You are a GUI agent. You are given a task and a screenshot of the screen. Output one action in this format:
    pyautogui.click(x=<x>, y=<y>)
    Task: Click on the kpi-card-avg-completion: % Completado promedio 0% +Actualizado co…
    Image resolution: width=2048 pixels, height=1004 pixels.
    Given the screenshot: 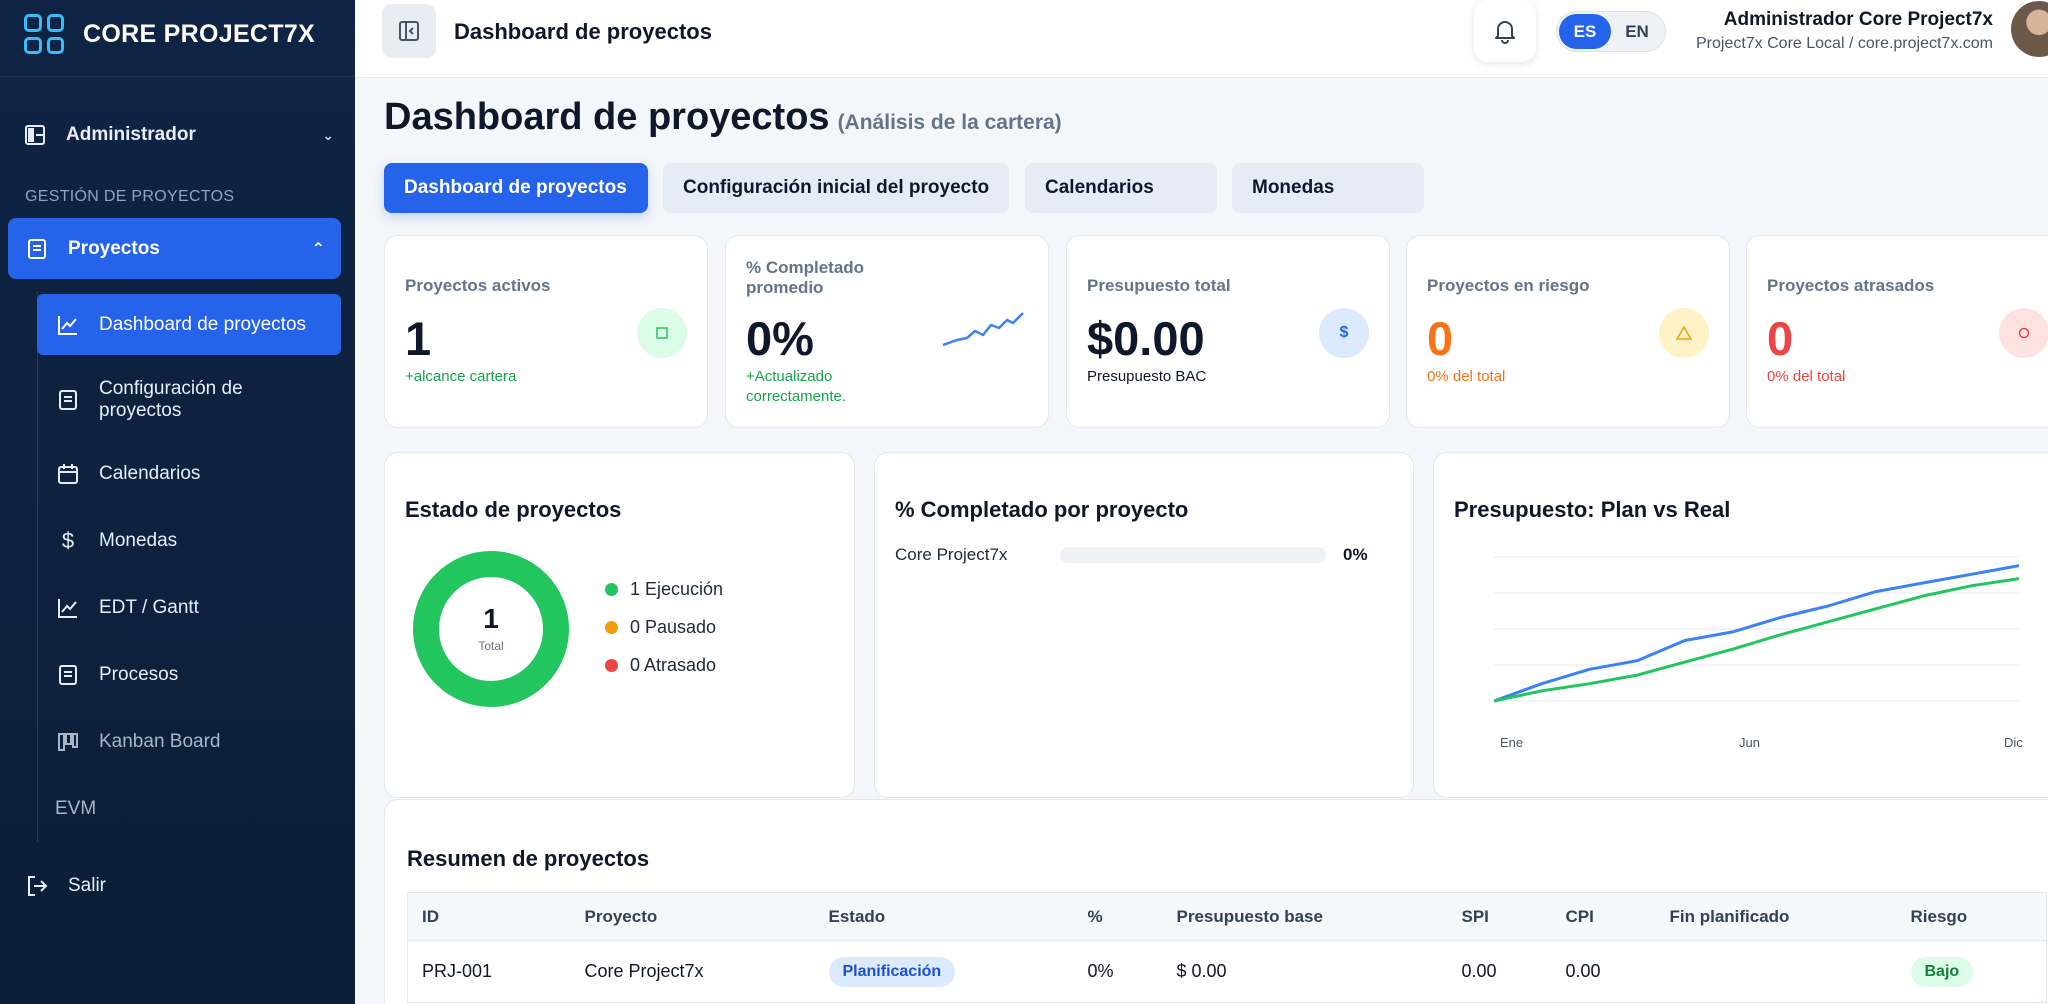 What is the action you would take?
    pyautogui.click(x=887, y=331)
    